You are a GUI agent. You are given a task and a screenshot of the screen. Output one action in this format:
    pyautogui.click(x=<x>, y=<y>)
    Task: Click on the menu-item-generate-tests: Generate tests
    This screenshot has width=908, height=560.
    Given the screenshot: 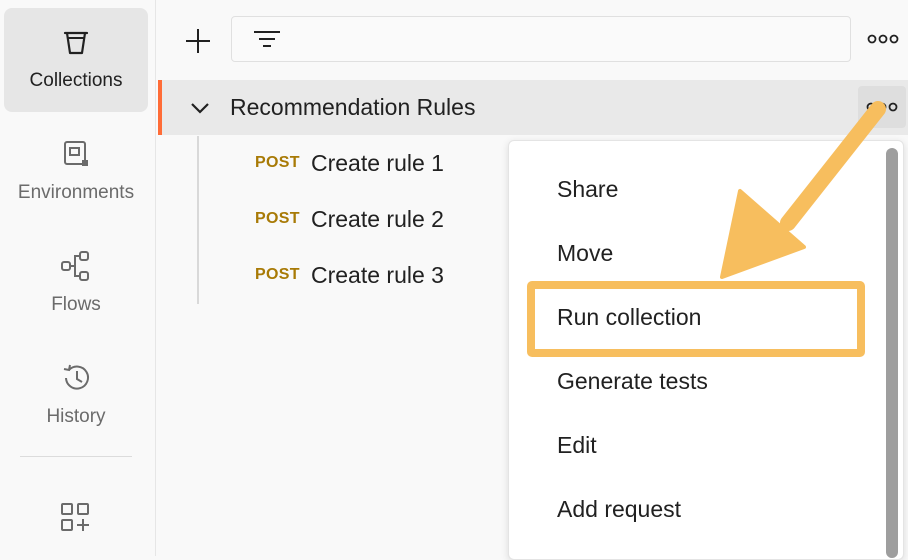 What is the action you would take?
    pyautogui.click(x=632, y=381)
    